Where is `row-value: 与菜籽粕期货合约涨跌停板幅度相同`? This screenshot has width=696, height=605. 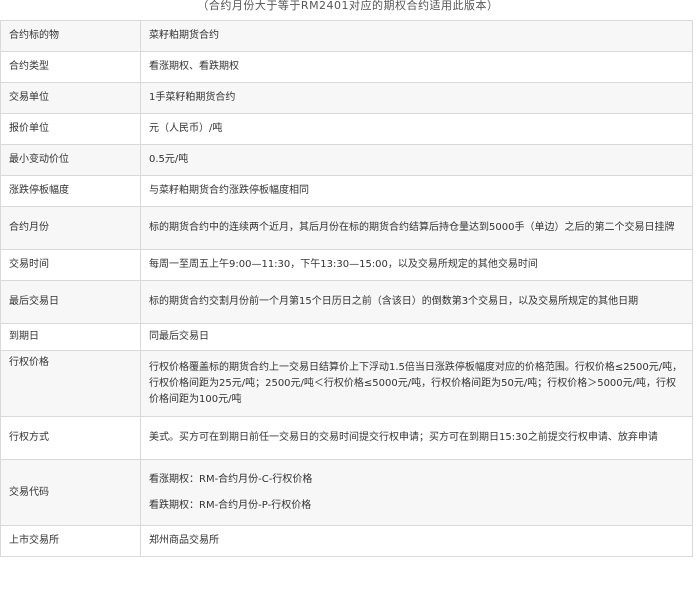
row-value: 与菜籽粕期货合约涨跌停板幅度相同 is located at coordinates (416, 191).